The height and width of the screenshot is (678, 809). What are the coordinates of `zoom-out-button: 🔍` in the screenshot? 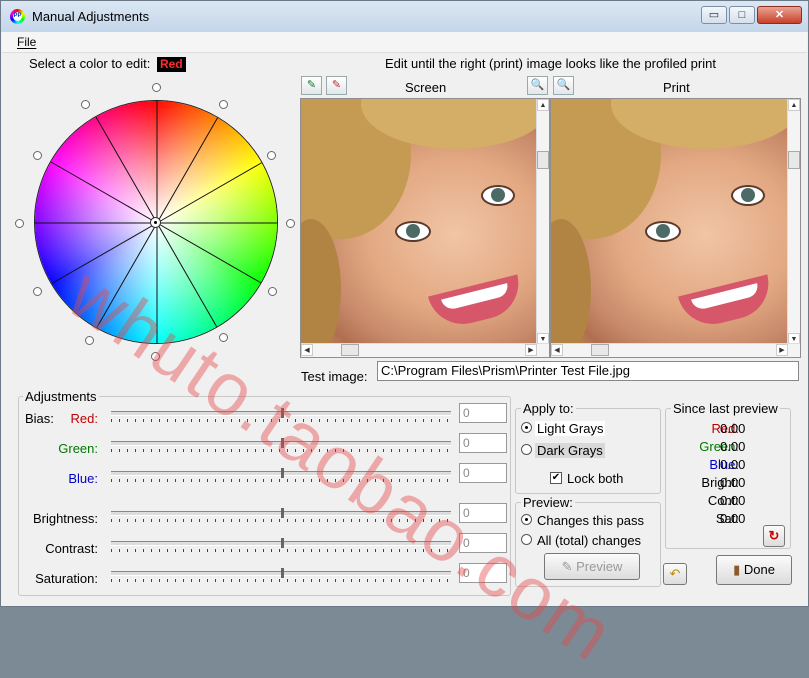 It's located at (537, 85).